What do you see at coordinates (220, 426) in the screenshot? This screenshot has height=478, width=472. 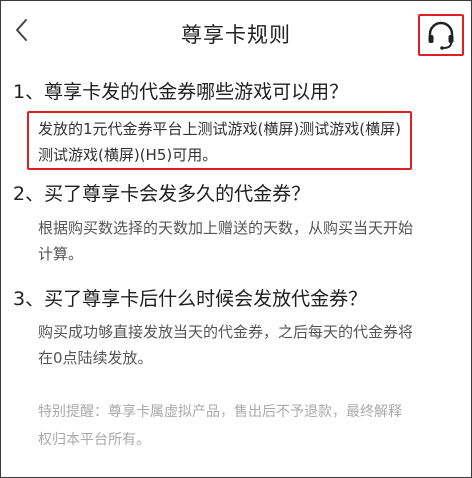 I see `disclaimer-note: 特别提醒：尊享卡属虚拟产品，售出后不予退款，最终解释权归本平台所有。` at bounding box center [220, 426].